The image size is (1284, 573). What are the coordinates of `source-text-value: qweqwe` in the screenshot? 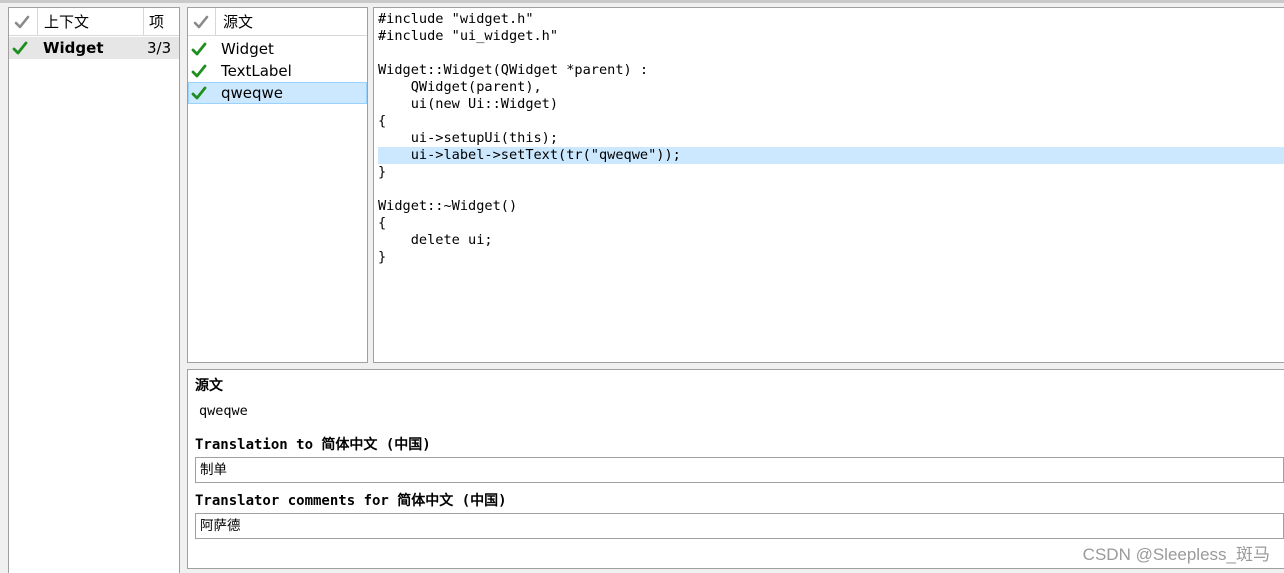 It's located at (223, 411).